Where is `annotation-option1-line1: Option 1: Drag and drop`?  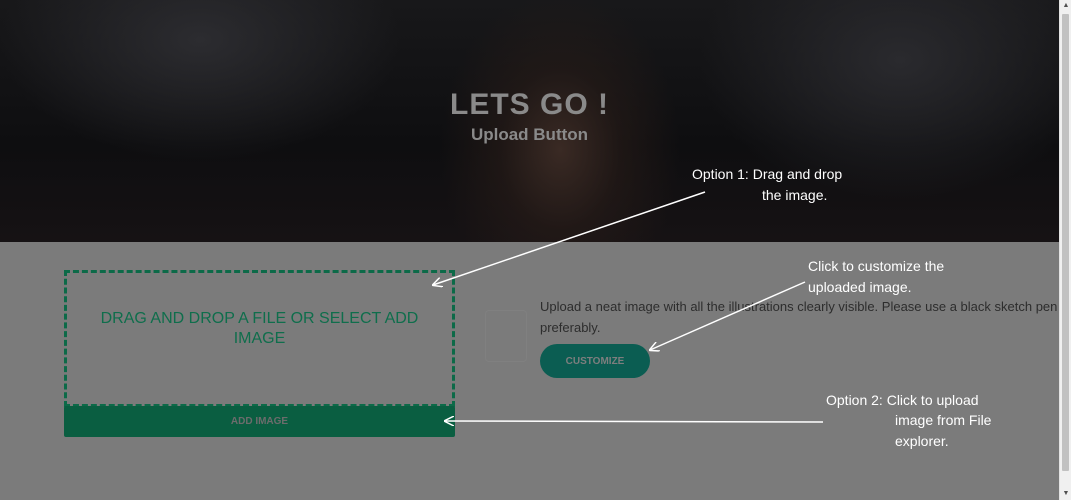
annotation-option1-line1: Option 1: Drag and drop is located at coordinates (767, 174).